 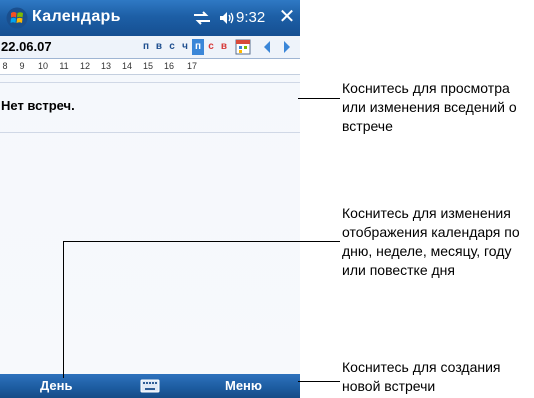 What do you see at coordinates (38, 105) in the screenshot?
I see `no-appointments-text: Нет встреч.` at bounding box center [38, 105].